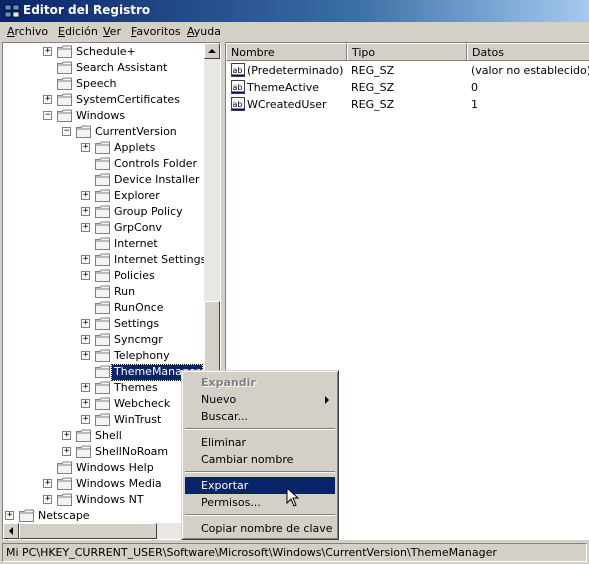 This screenshot has width=589, height=564. Describe the element at coordinates (108, 436) in the screenshot. I see `tree-item-label: Shell` at that location.